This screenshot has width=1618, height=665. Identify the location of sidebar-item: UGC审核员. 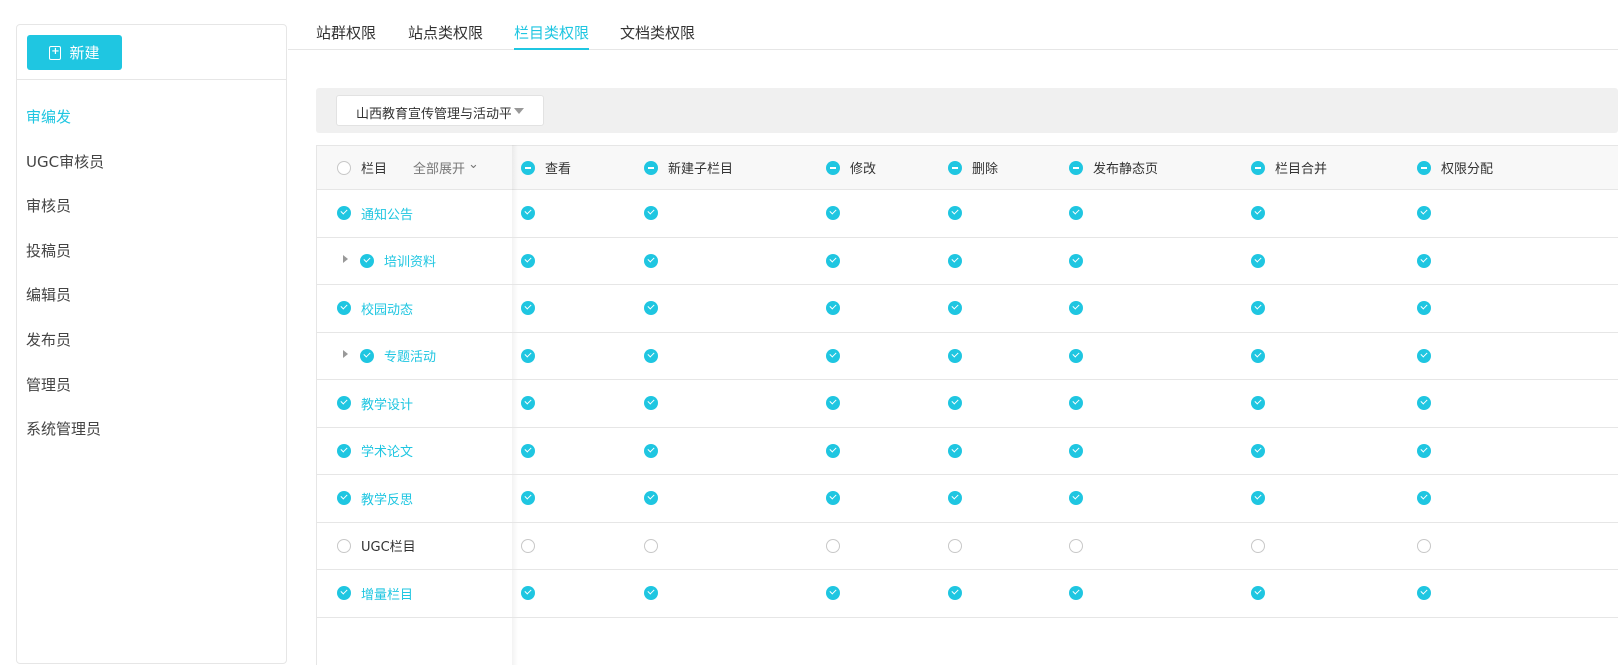
(65, 170).